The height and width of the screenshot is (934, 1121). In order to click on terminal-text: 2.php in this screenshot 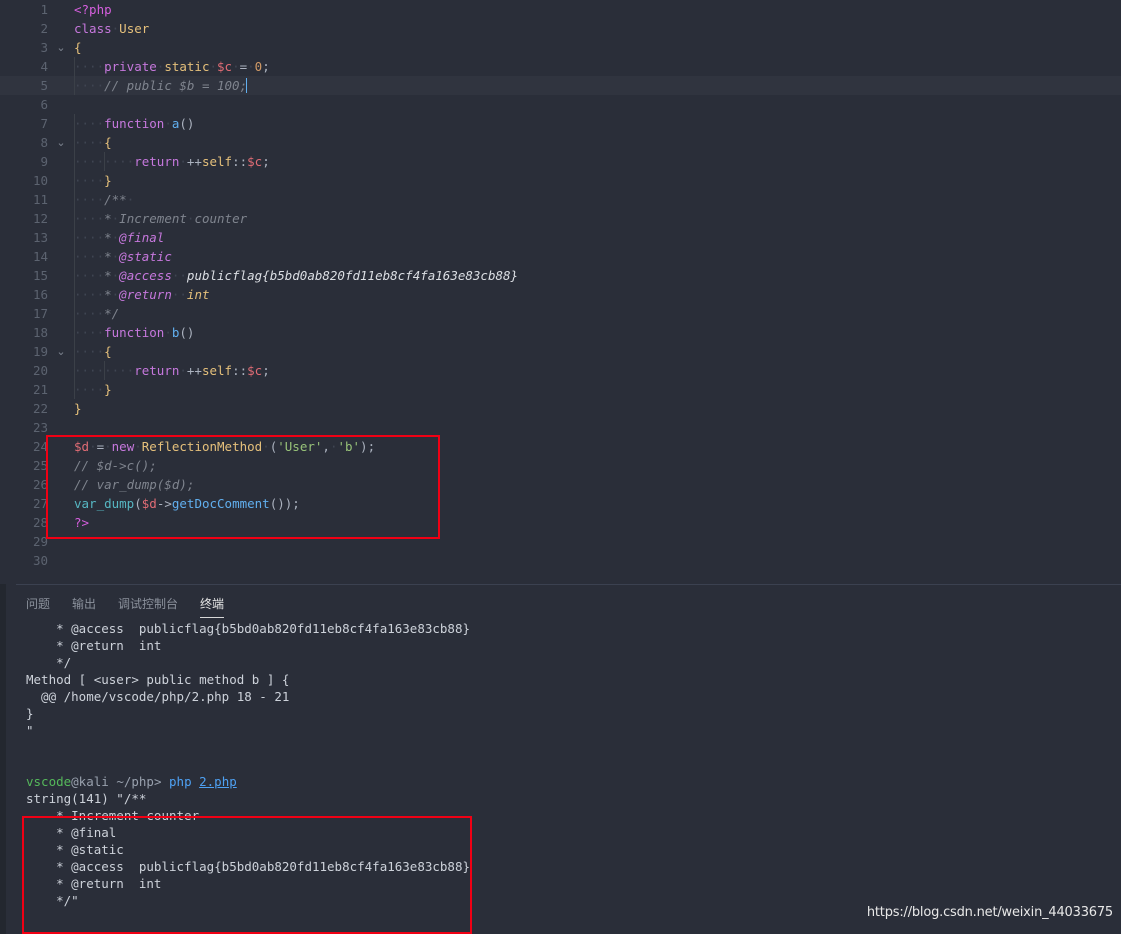, I will do `click(218, 781)`.